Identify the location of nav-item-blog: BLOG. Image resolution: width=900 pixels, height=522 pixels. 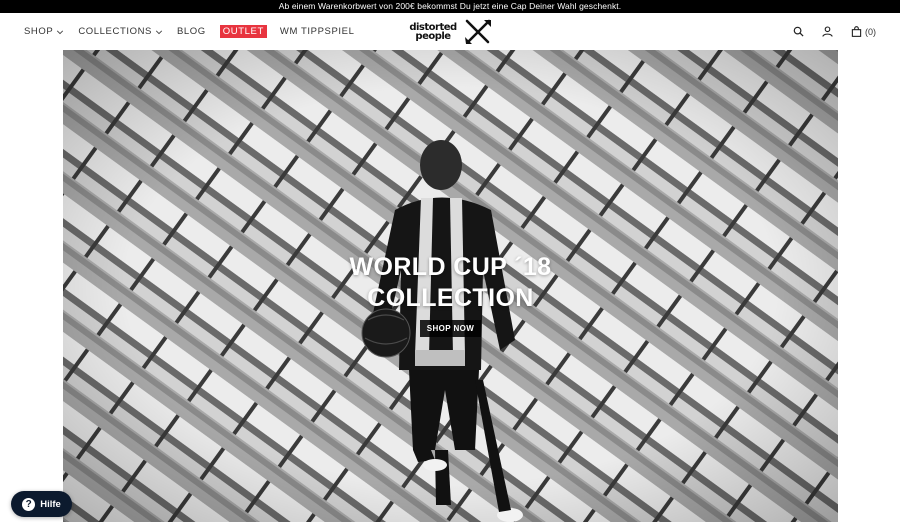
(191, 31).